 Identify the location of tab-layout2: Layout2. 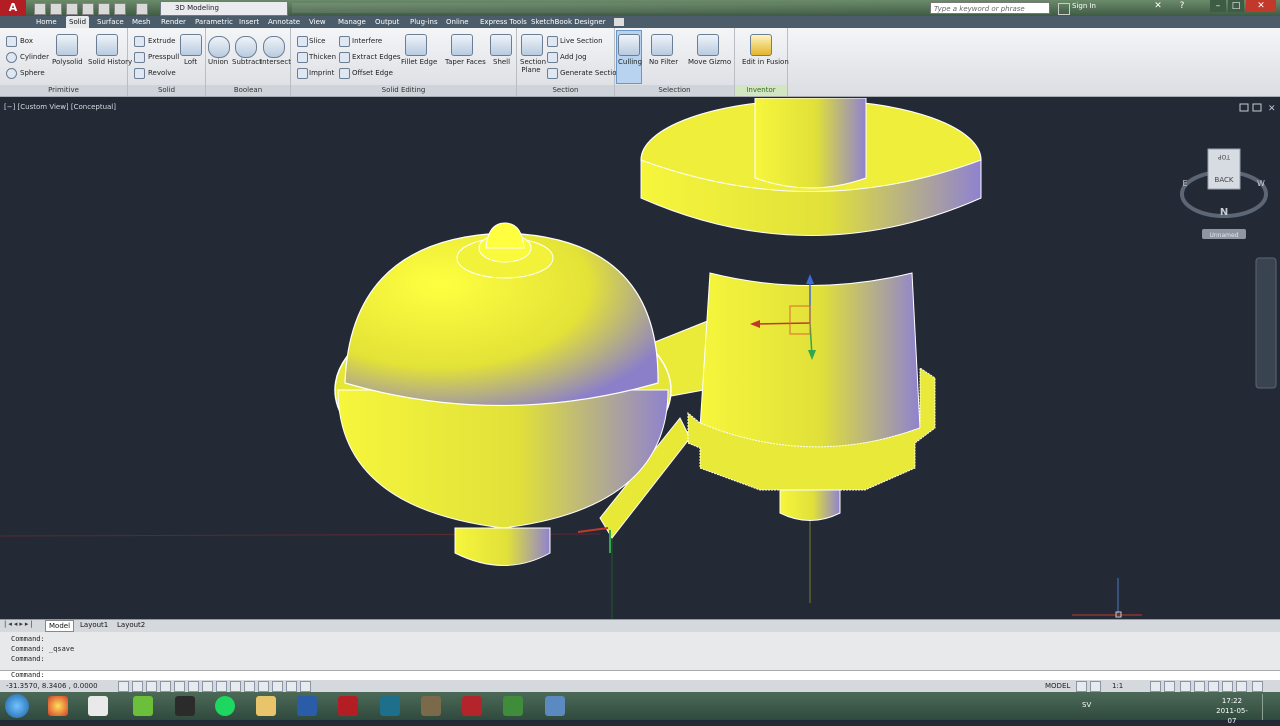
(131, 625).